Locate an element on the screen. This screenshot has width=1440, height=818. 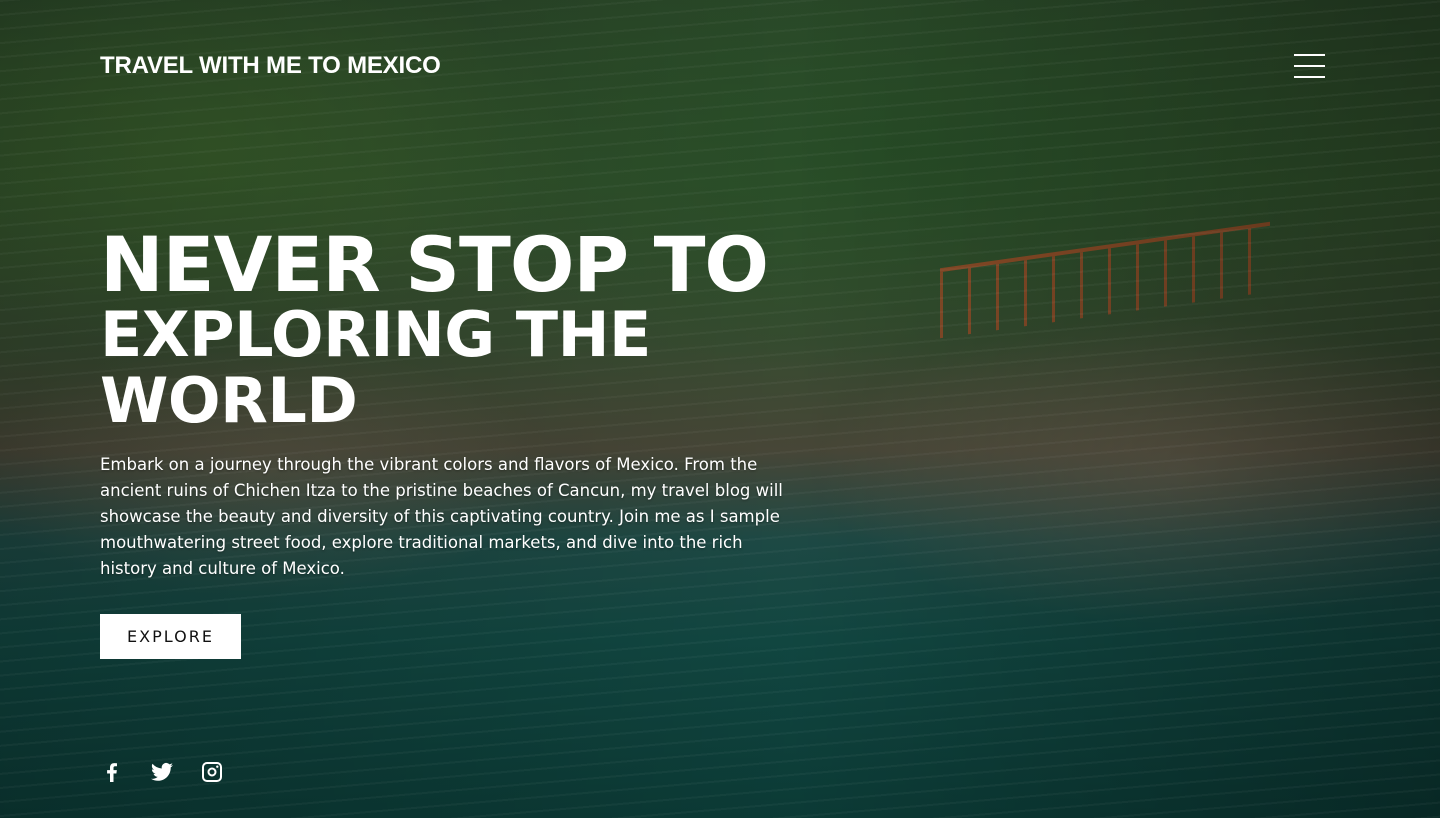
hero-title-line1: NEVER STOP TO is located at coordinates (434, 264).